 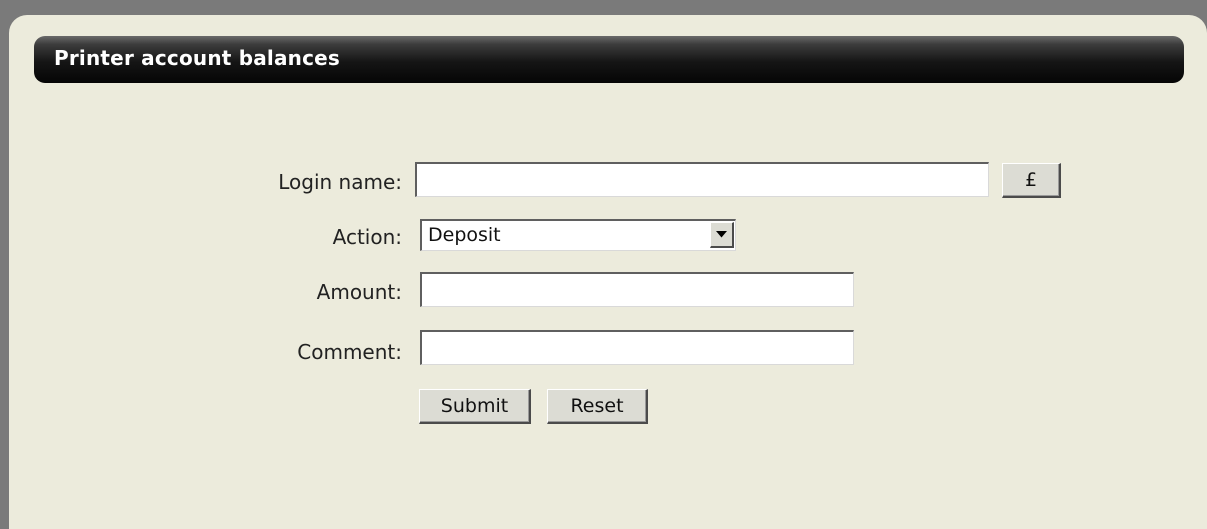 What do you see at coordinates (367, 237) in the screenshot?
I see `action-label: Action:` at bounding box center [367, 237].